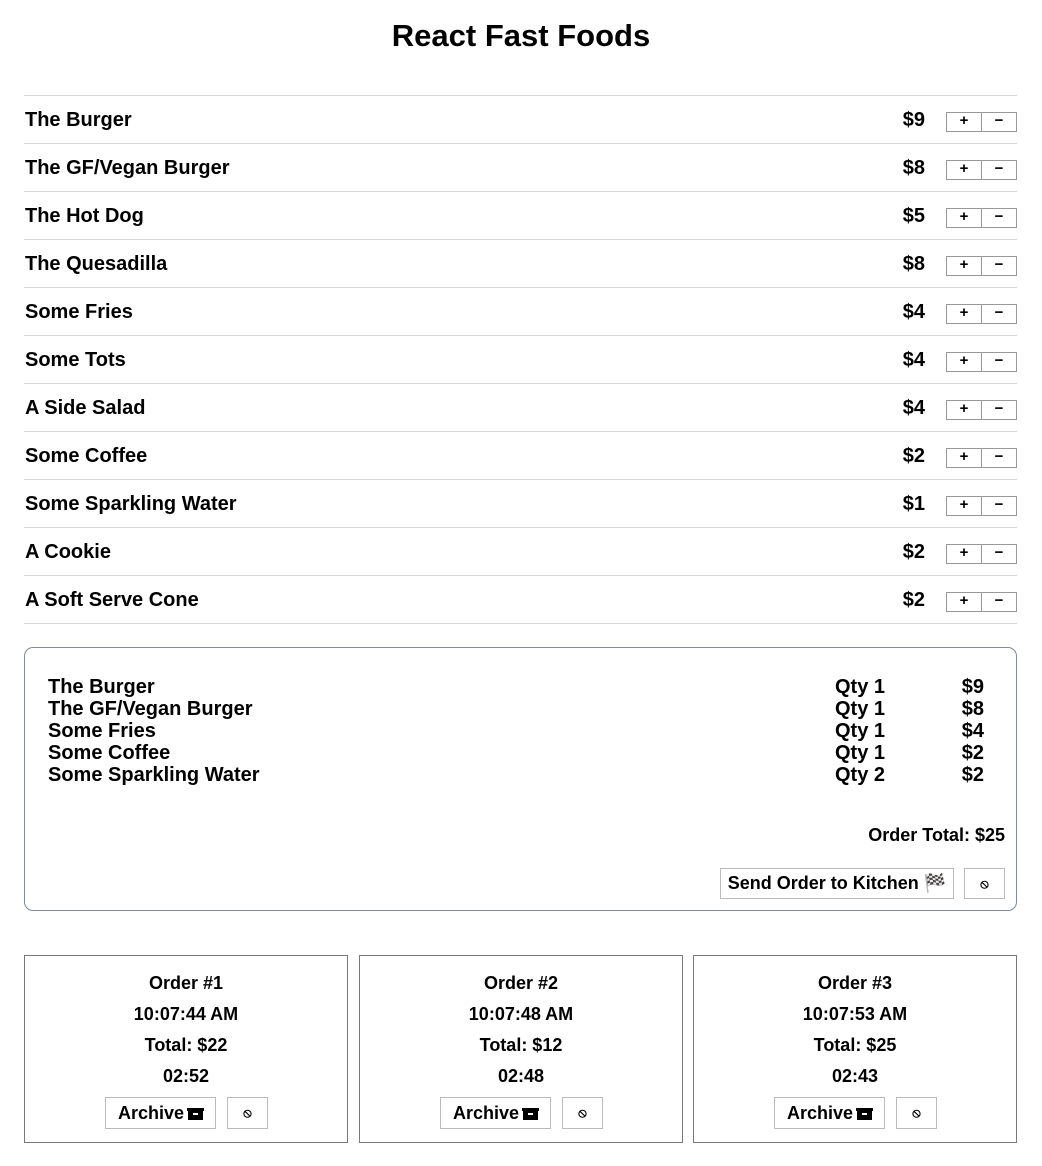  What do you see at coordinates (101, 687) in the screenshot?
I see `order-line-name: The Burger` at bounding box center [101, 687].